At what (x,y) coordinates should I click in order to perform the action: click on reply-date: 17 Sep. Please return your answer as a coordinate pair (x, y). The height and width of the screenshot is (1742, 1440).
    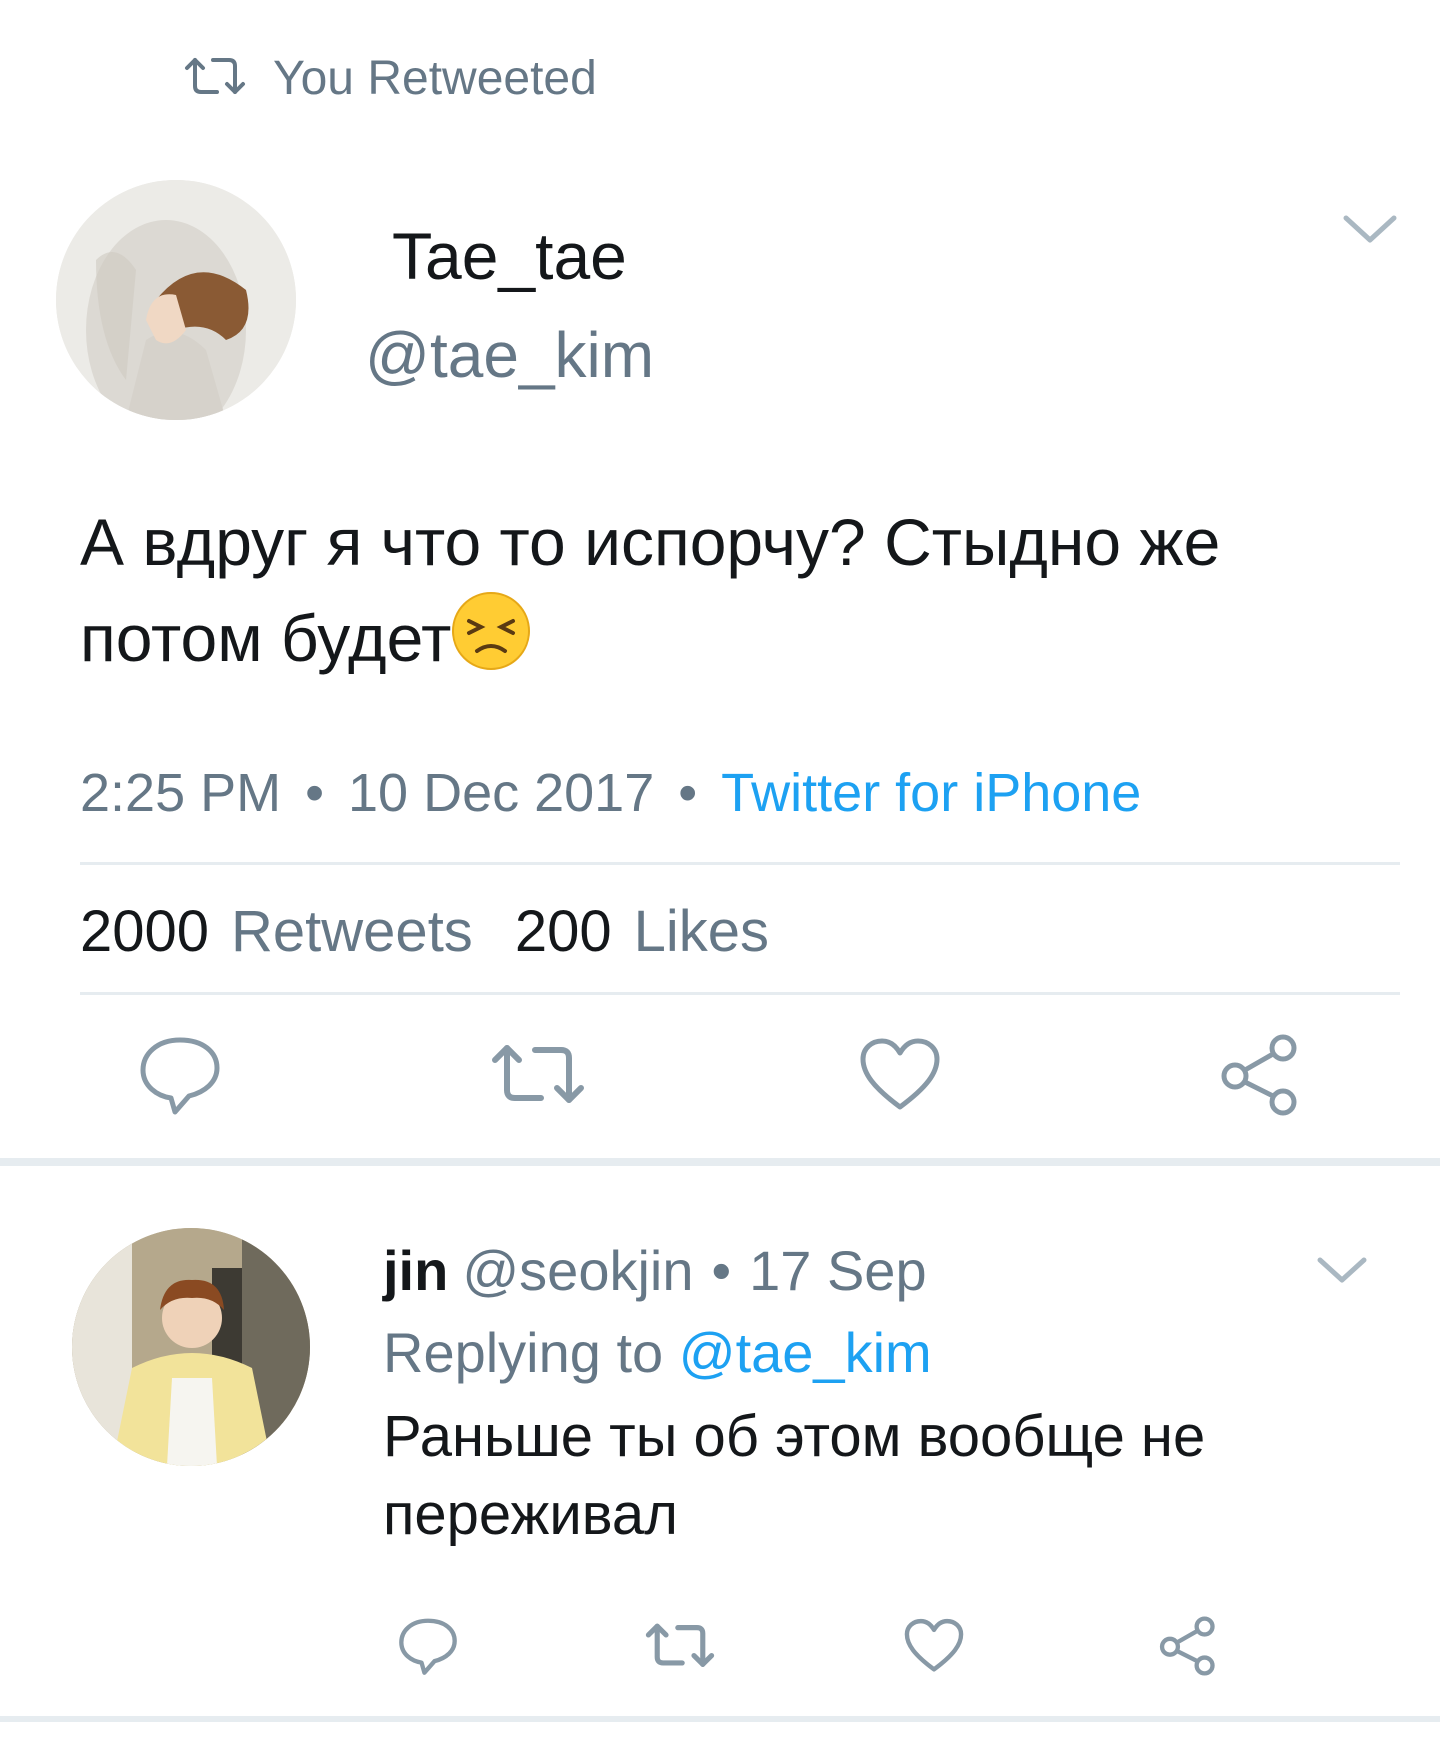
    Looking at the image, I should click on (838, 1270).